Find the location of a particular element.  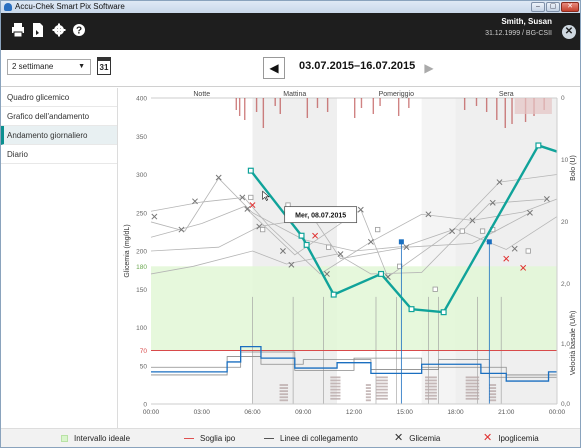

previous-period-button: ◀ is located at coordinates (274, 68).